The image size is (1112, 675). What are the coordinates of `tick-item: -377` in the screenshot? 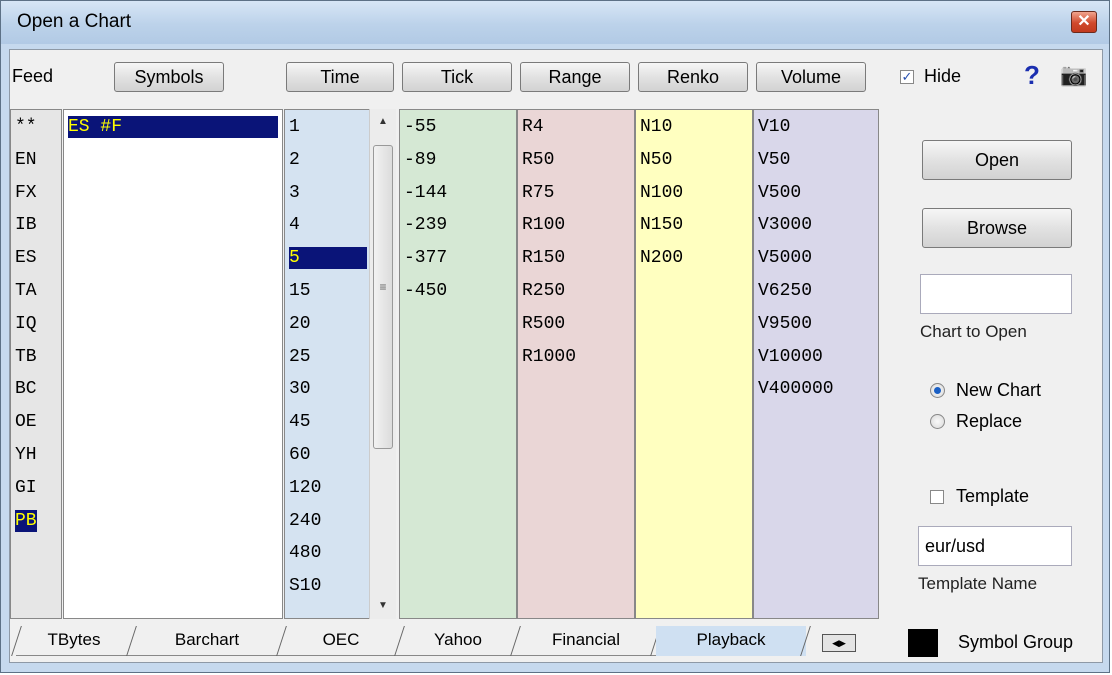 It's located at (425, 258).